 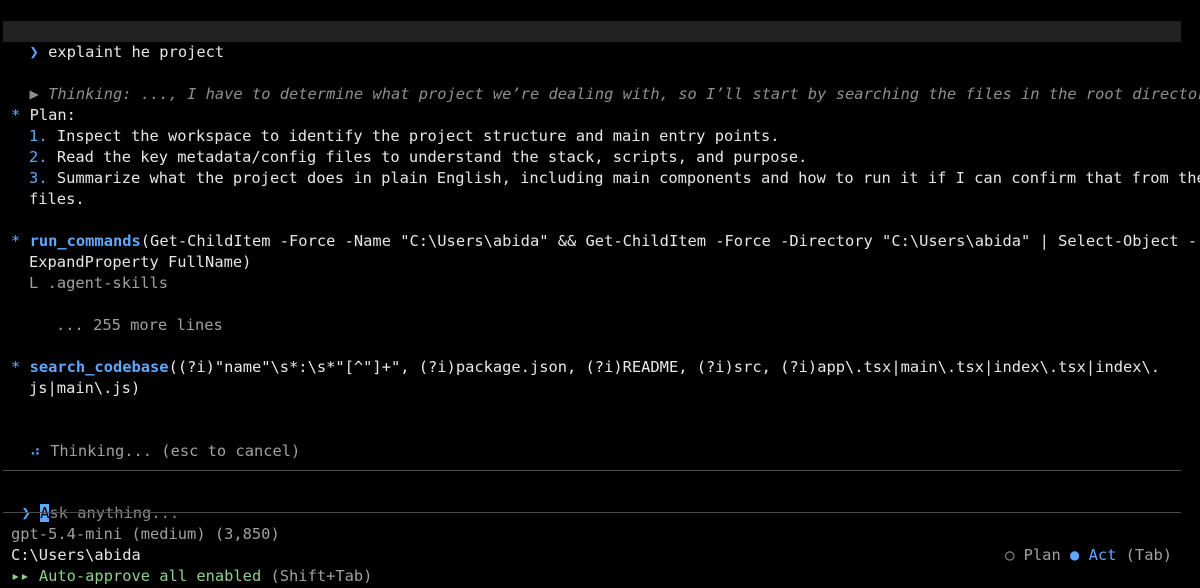 What do you see at coordinates (35, 451) in the screenshot?
I see `spinner-icon: ⠴` at bounding box center [35, 451].